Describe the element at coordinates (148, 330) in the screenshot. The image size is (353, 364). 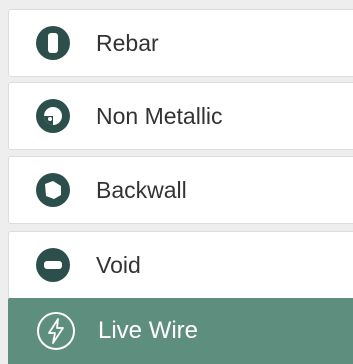
I see `item-label: Live Wire` at that location.